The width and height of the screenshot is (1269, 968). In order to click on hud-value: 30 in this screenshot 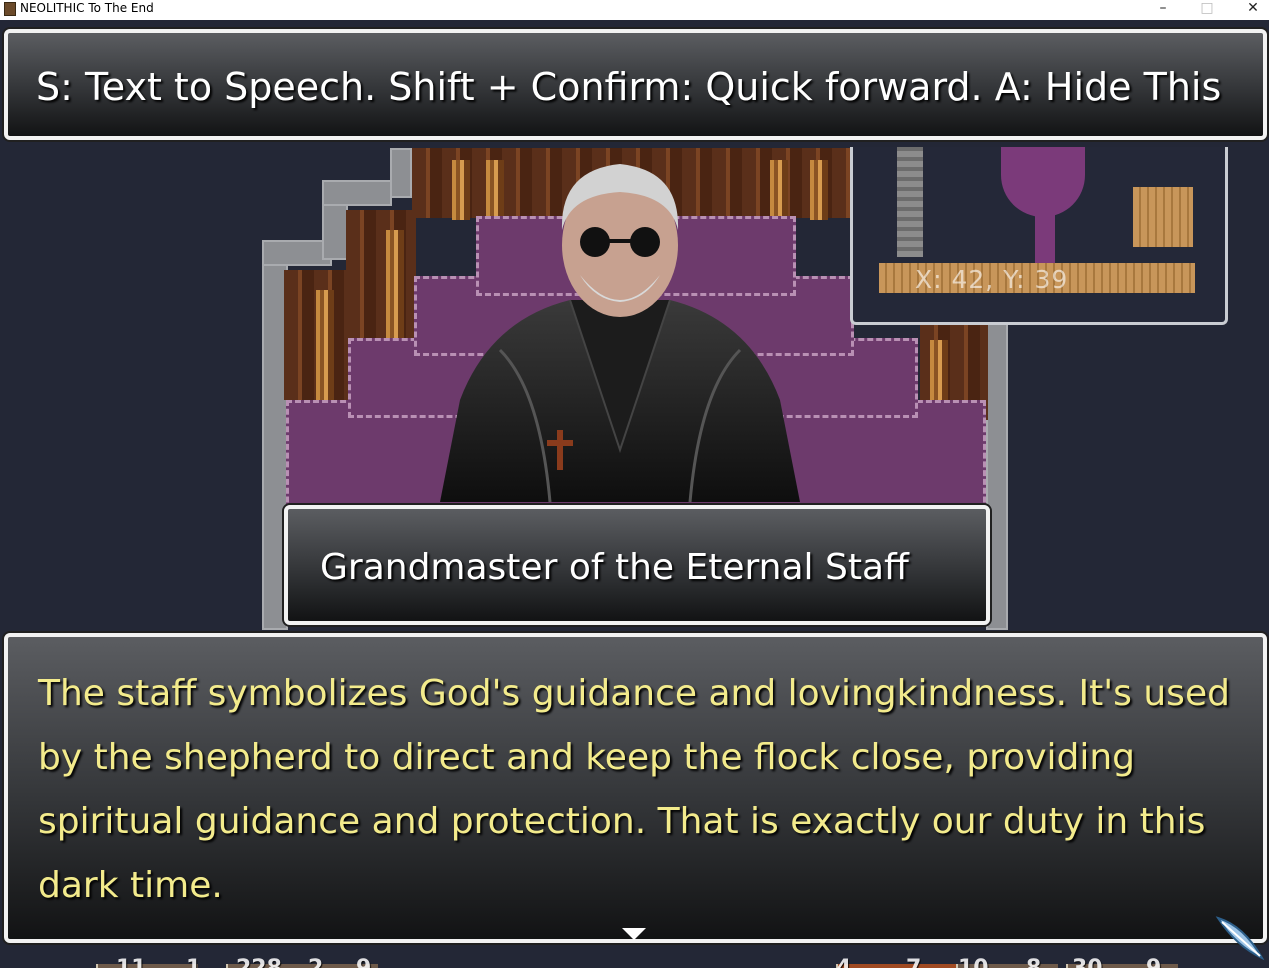, I will do `click(1087, 962)`.